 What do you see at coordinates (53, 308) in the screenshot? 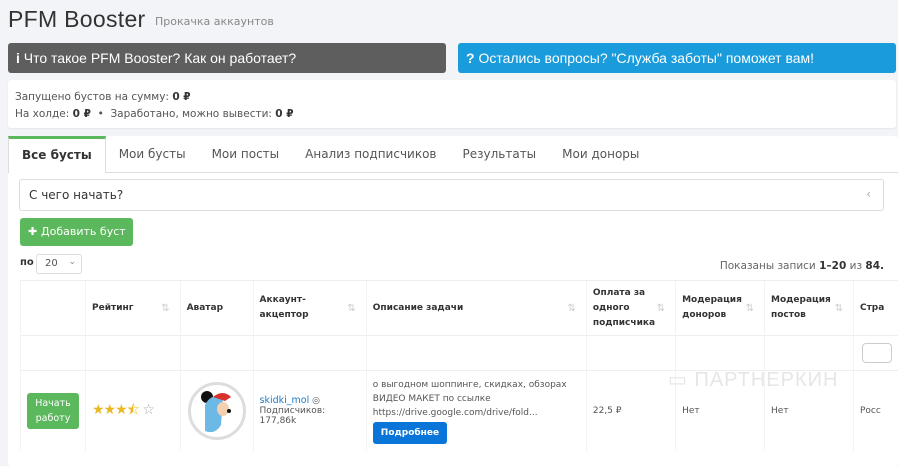
I see `col-action` at bounding box center [53, 308].